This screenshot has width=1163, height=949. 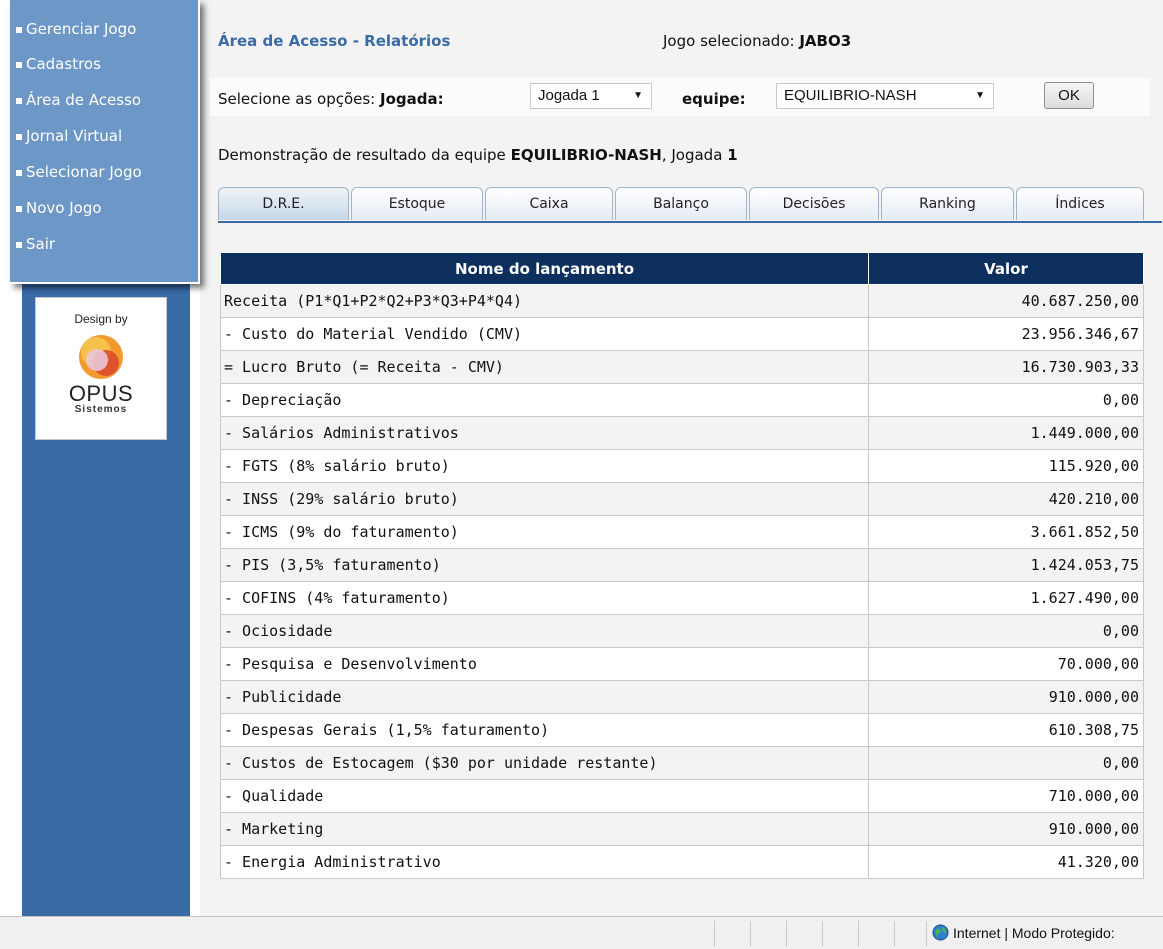 I want to click on table-row: - Marketing 910.000,00, so click(x=682, y=829).